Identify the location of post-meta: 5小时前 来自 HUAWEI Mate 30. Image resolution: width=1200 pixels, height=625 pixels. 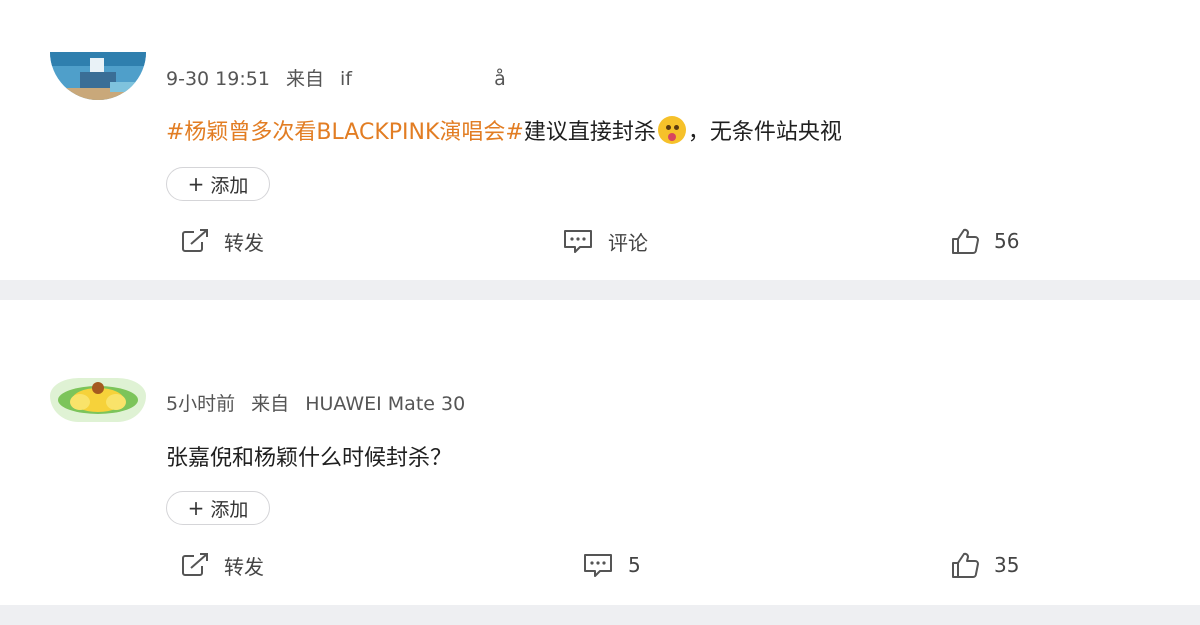
(320, 402).